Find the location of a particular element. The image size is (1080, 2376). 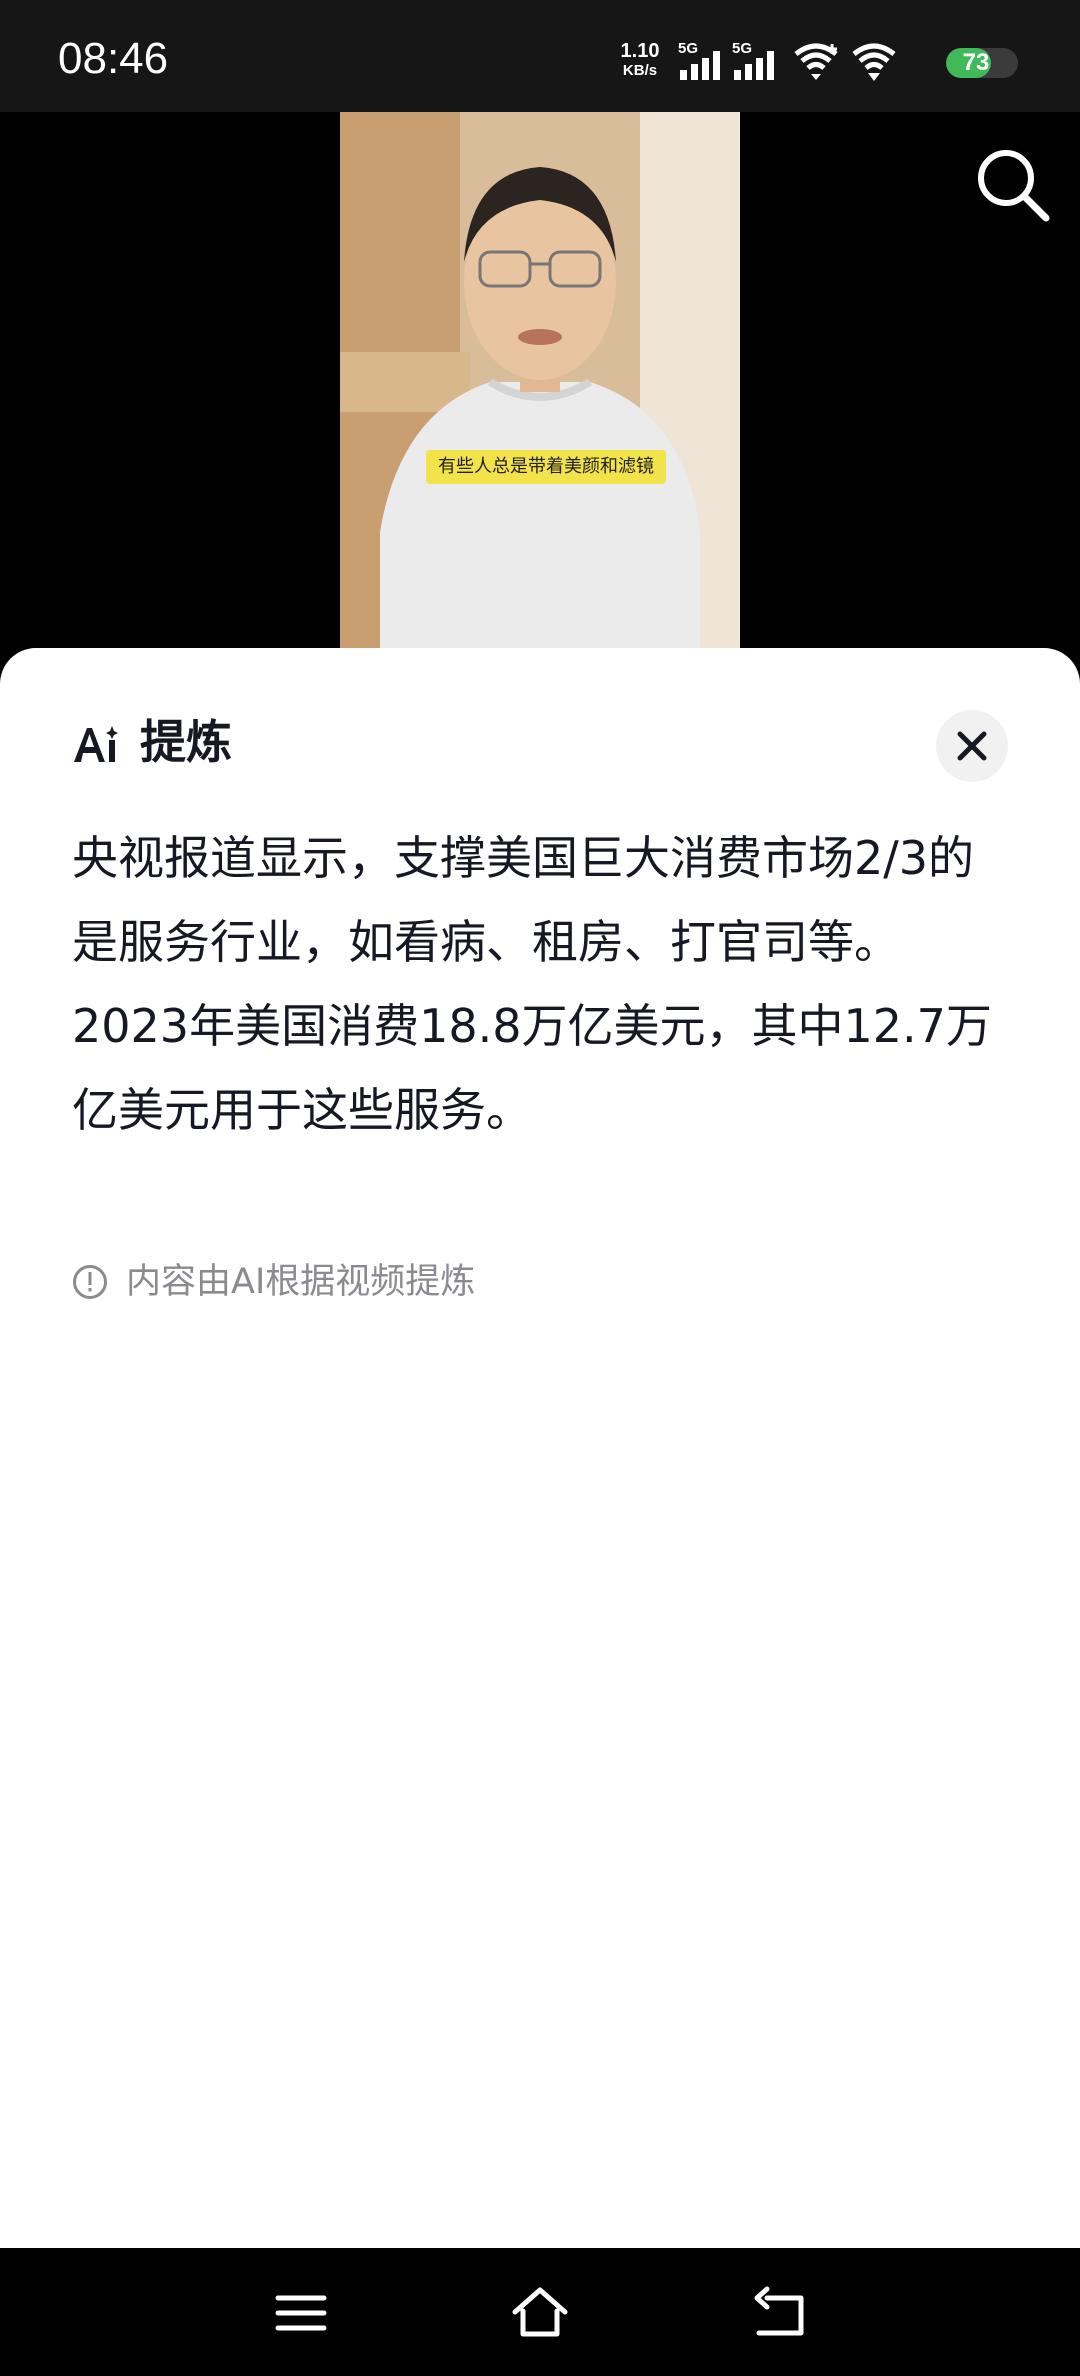

home-icon is located at coordinates (540, 2313).